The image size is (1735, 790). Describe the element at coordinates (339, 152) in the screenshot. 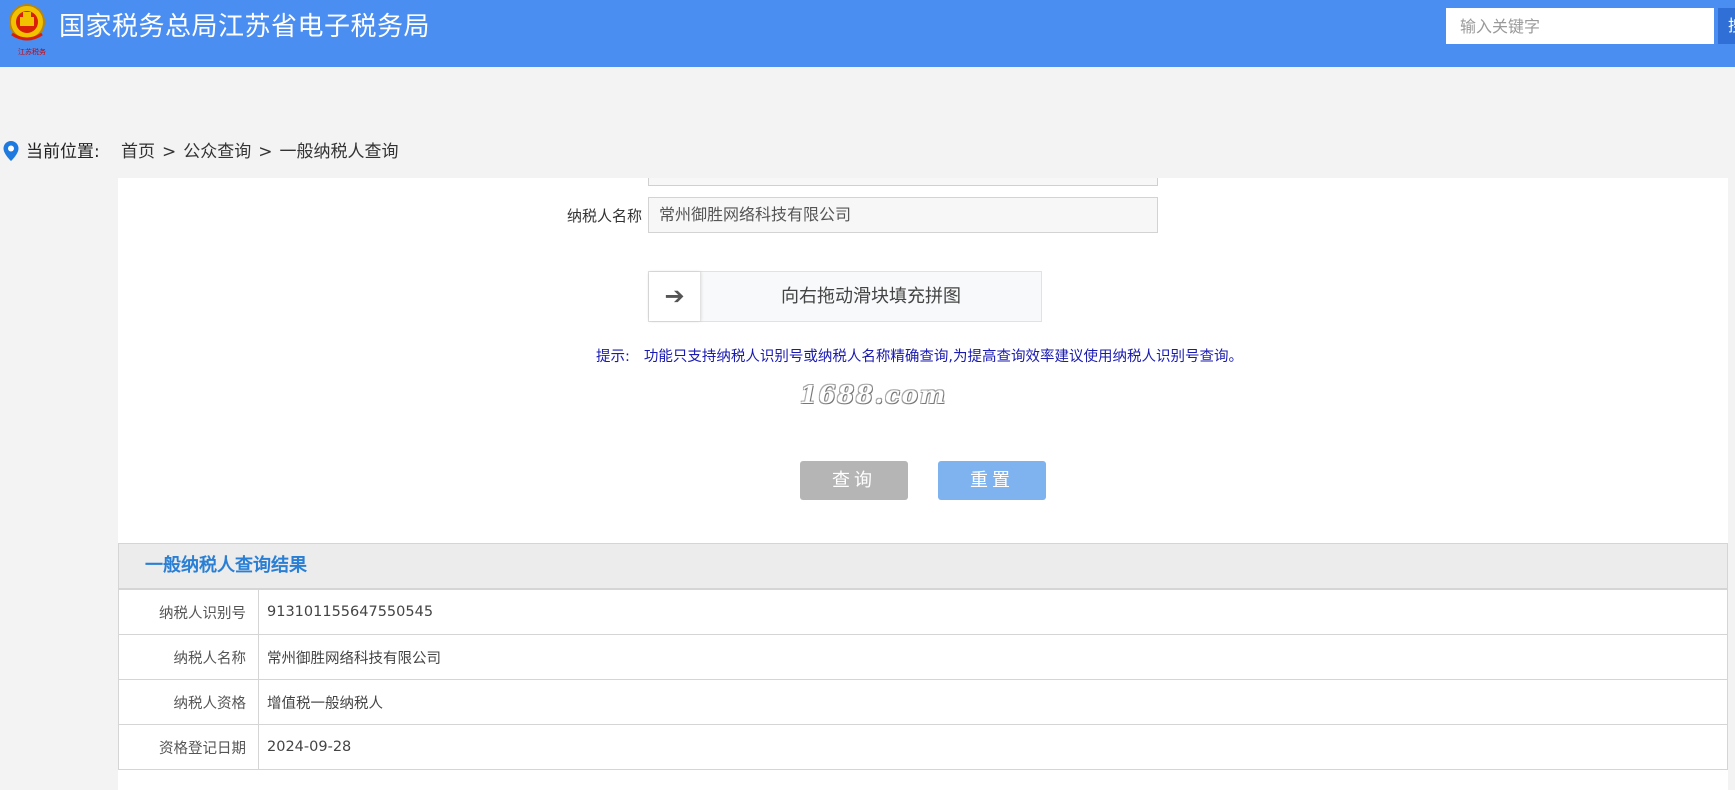

I see `breadcrumb-current-page: 一般纳税人查询` at that location.